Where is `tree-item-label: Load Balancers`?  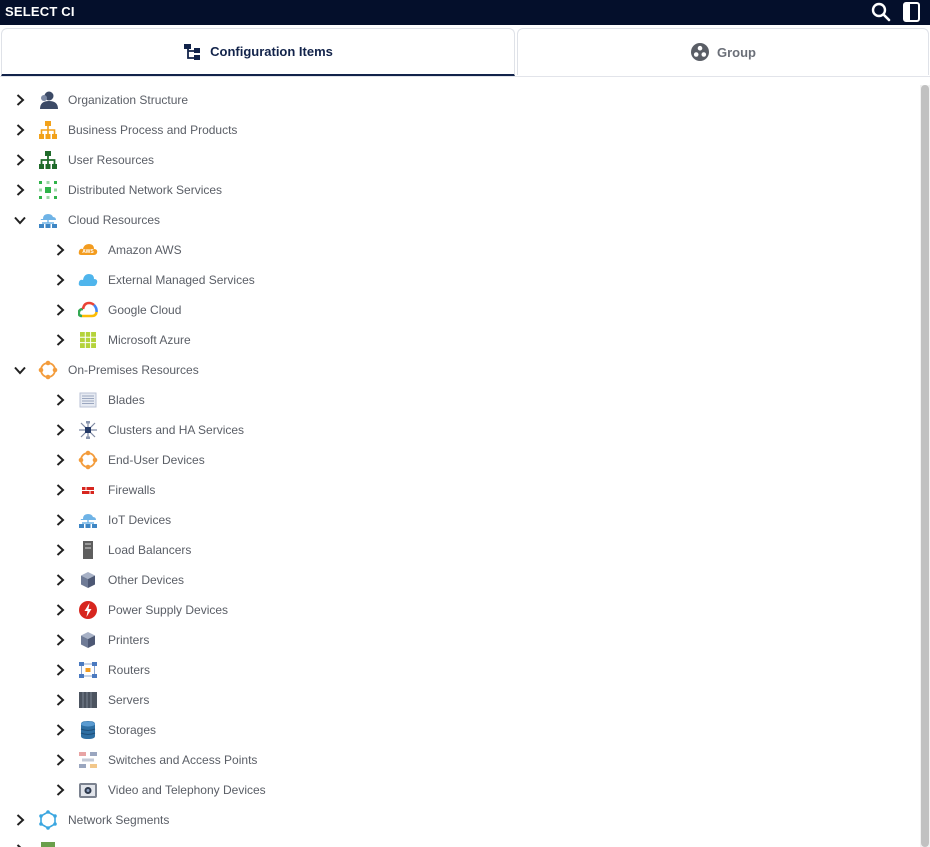
tree-item-label: Load Balancers is located at coordinates (150, 550).